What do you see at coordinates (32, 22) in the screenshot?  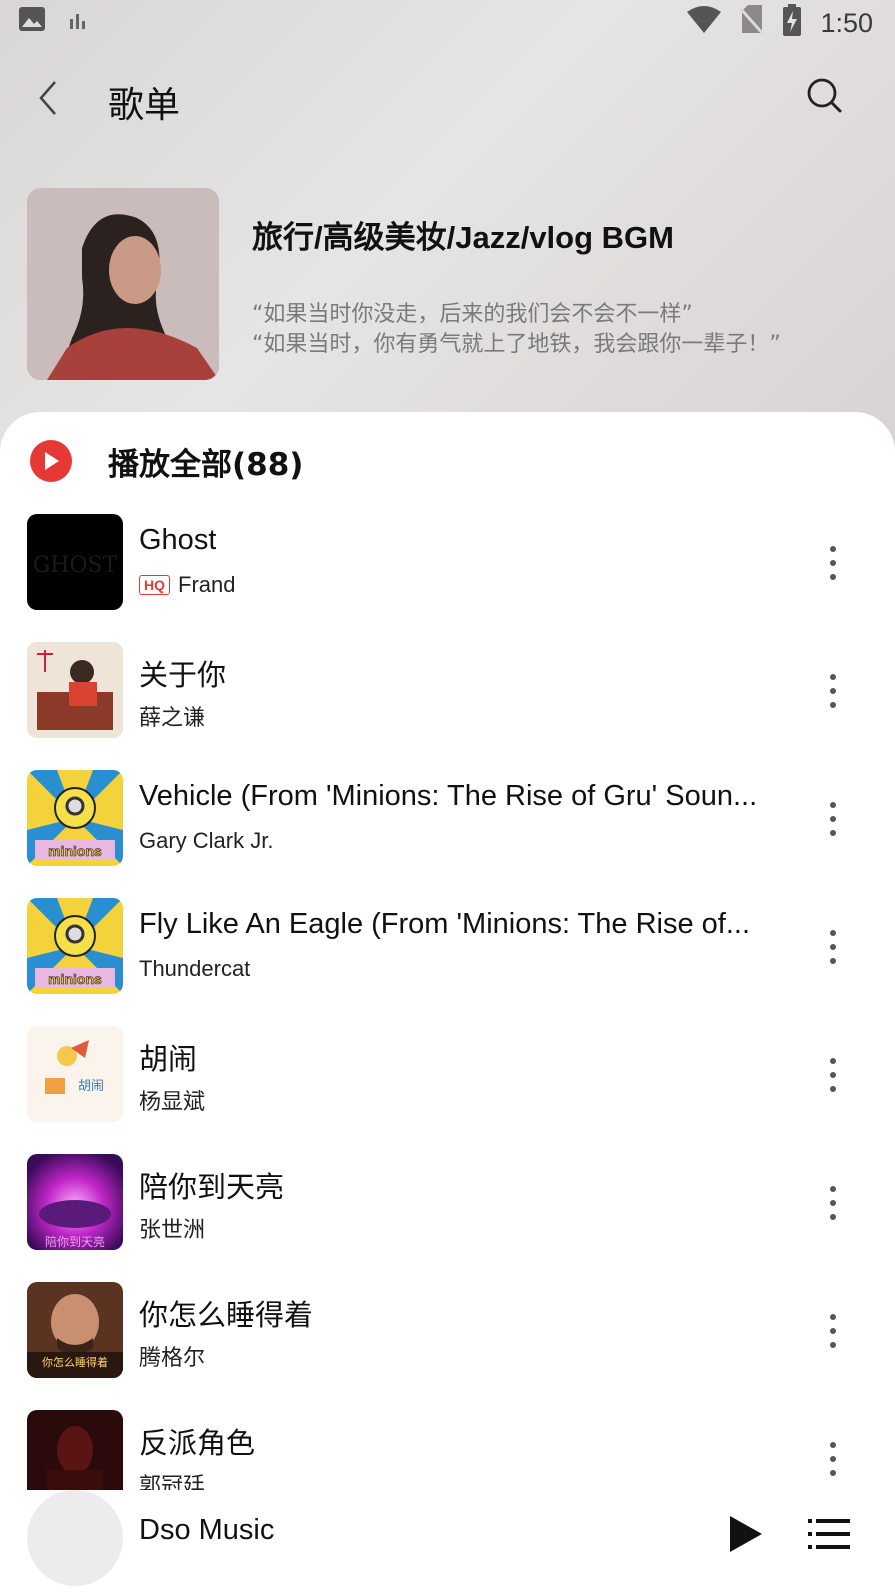 I see `image-icon` at bounding box center [32, 22].